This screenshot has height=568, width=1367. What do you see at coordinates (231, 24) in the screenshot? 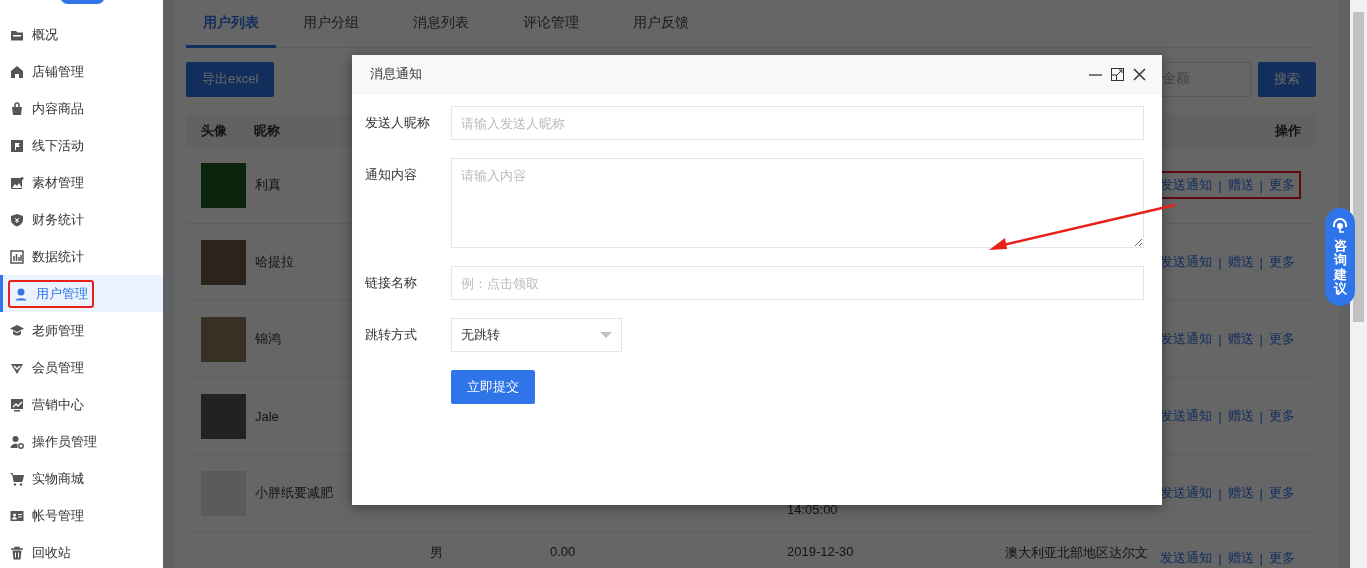
I see `tab: 用户列表` at bounding box center [231, 24].